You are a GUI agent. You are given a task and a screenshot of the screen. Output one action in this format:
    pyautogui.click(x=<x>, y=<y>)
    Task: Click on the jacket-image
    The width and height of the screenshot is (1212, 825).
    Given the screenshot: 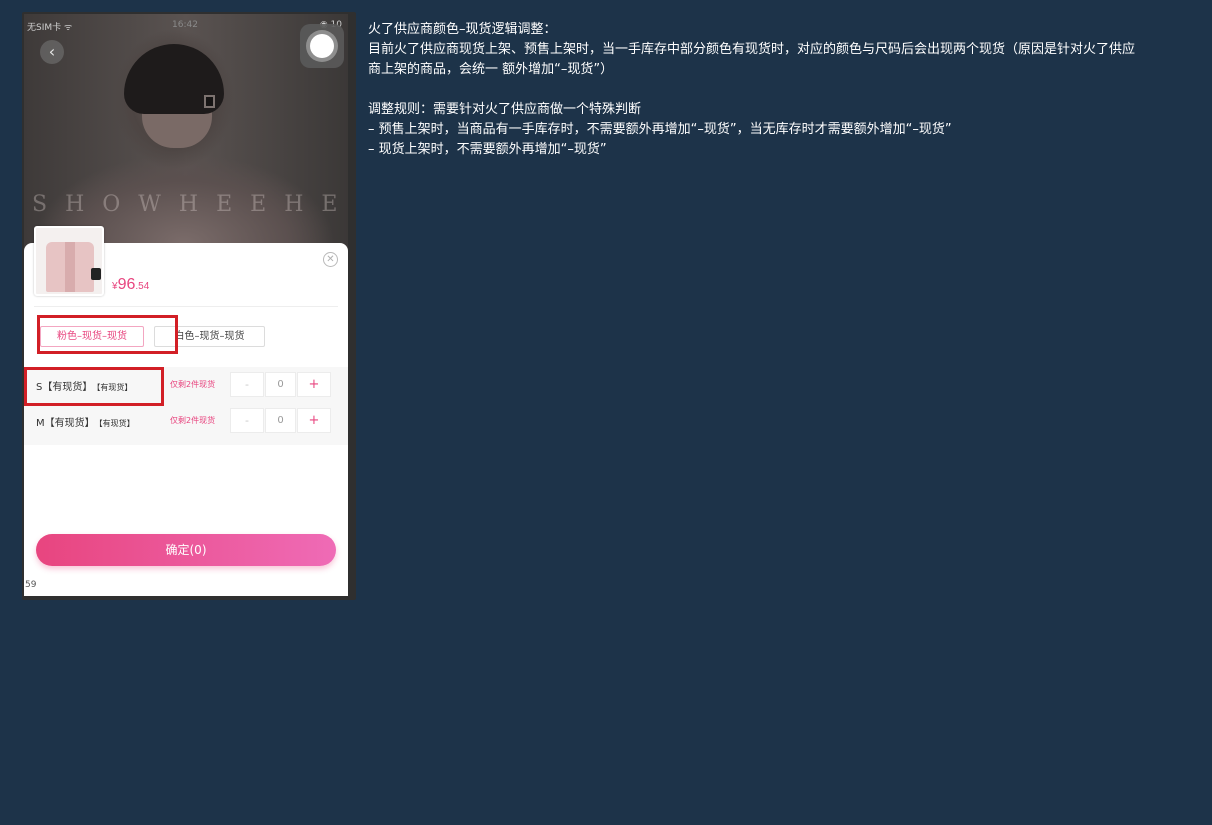 What is the action you would take?
    pyautogui.click(x=70, y=267)
    